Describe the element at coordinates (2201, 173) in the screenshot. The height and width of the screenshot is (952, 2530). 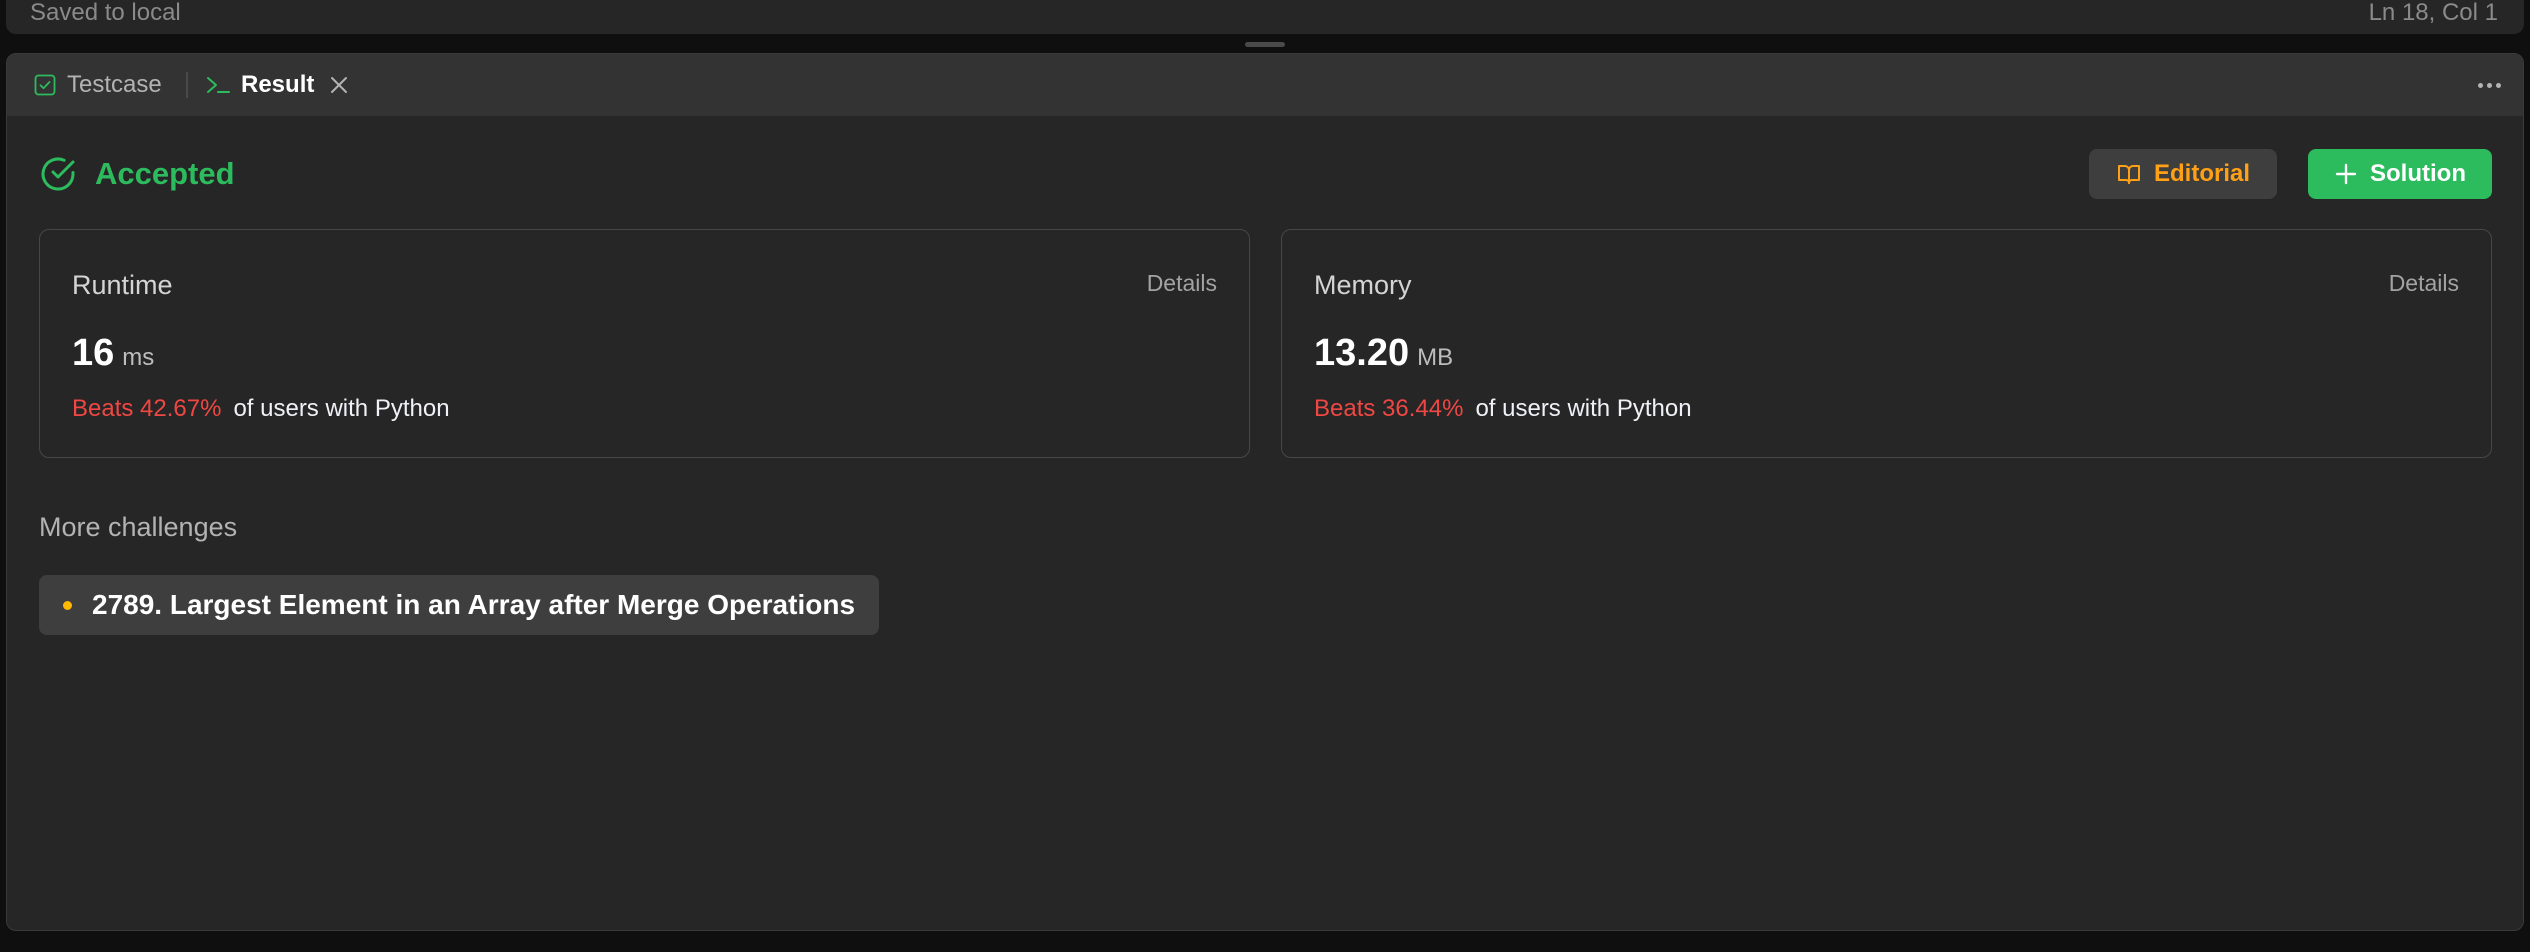
I see `editorial-label: Editorial` at that location.